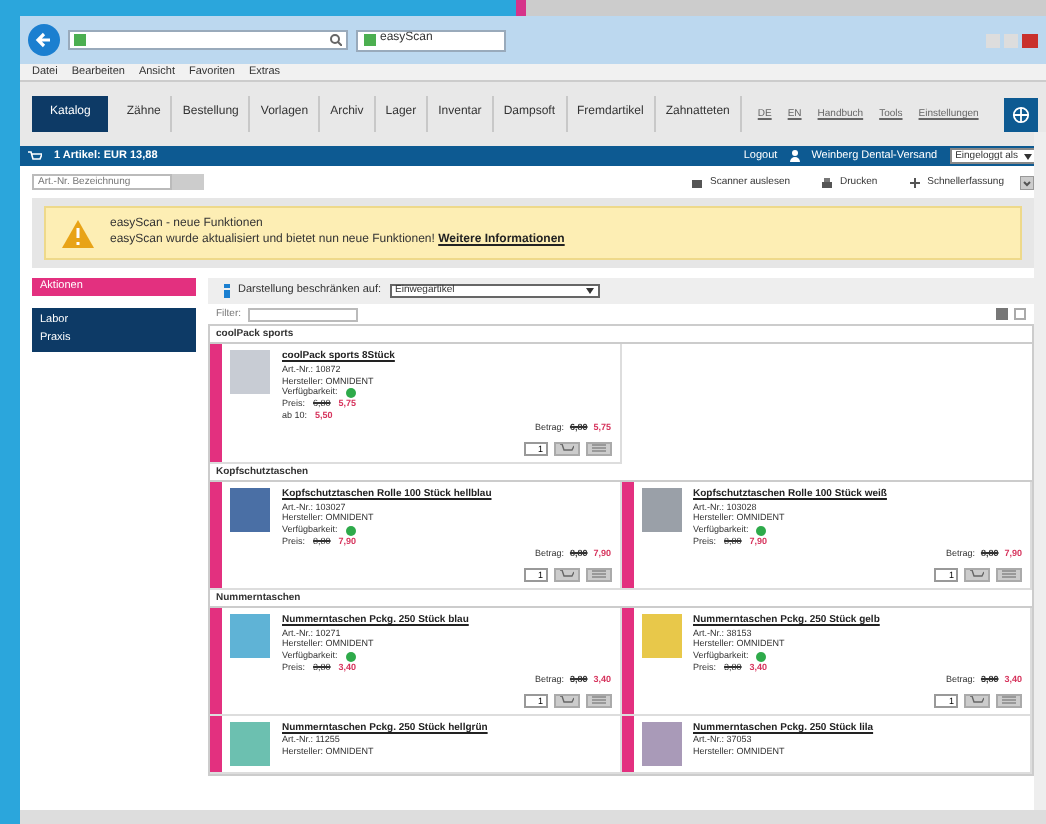 The image size is (1046, 824). Describe the element at coordinates (914, 182) in the screenshot. I see `plus-icon` at that location.